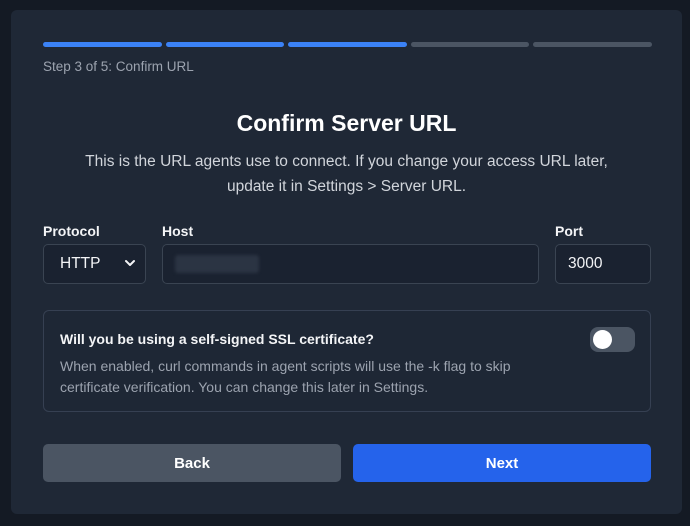  Describe the element at coordinates (502, 463) in the screenshot. I see `next-button: Next` at that location.